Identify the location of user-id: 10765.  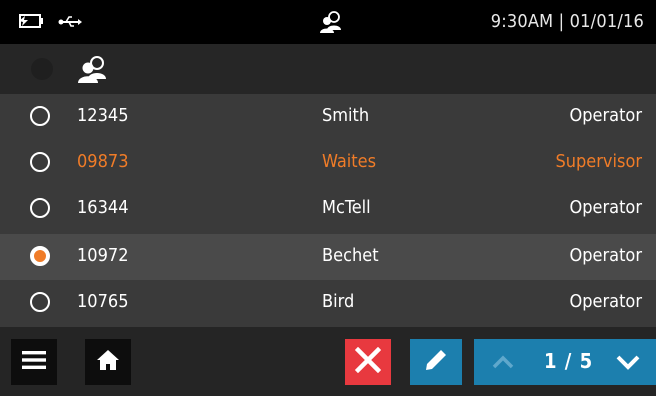
(103, 301).